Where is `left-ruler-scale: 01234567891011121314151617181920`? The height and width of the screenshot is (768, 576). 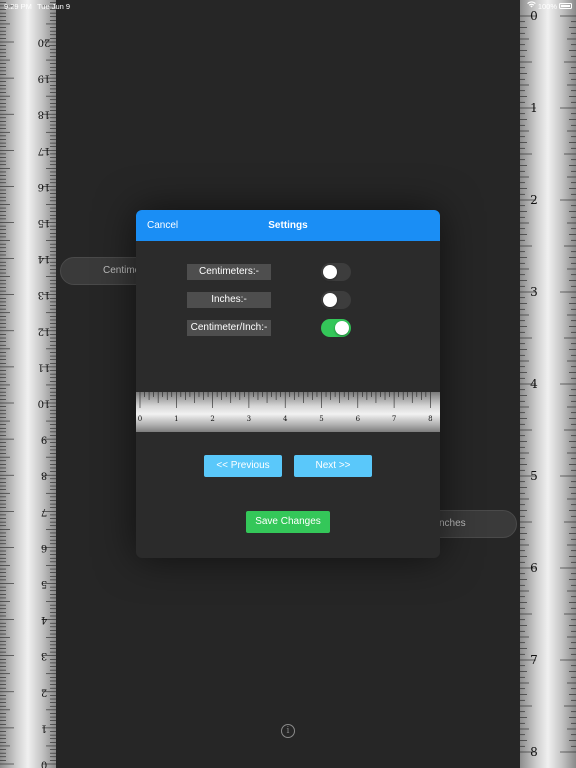 left-ruler-scale: 01234567891011121314151617181920 is located at coordinates (28, 384).